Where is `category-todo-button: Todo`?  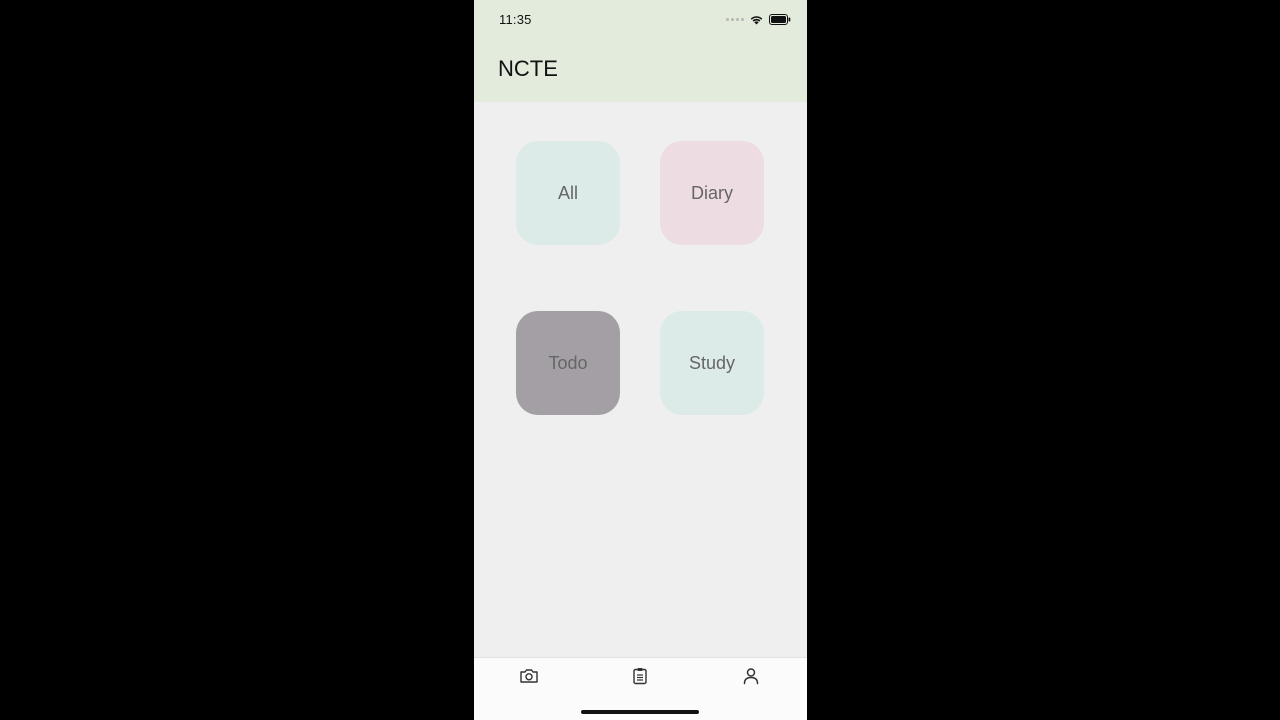 category-todo-button: Todo is located at coordinates (568, 363).